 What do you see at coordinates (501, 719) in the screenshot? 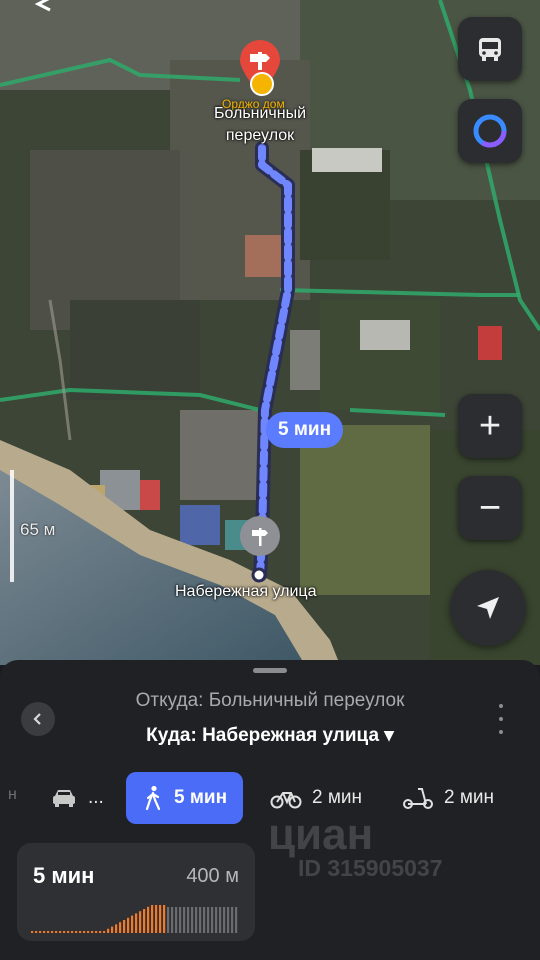
I see `more-vertical-icon` at bounding box center [501, 719].